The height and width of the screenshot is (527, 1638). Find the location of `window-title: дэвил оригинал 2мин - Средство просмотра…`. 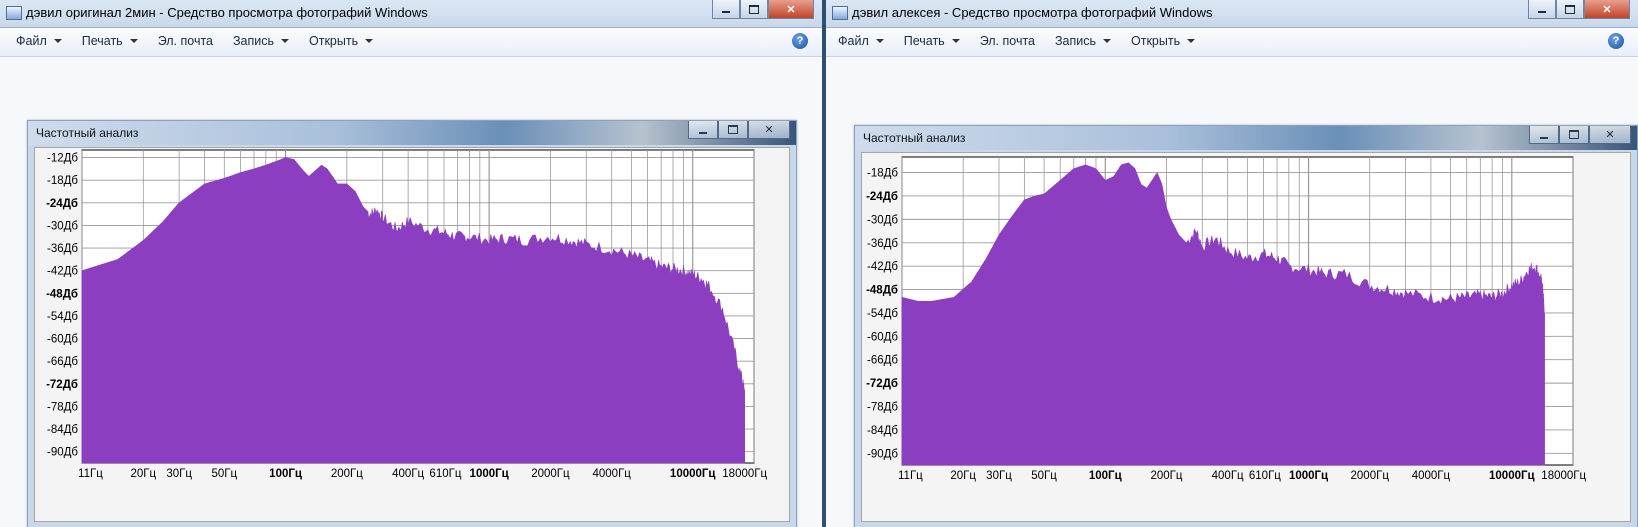

window-title: дэвил оригинал 2мин - Средство просмотра… is located at coordinates (227, 12).